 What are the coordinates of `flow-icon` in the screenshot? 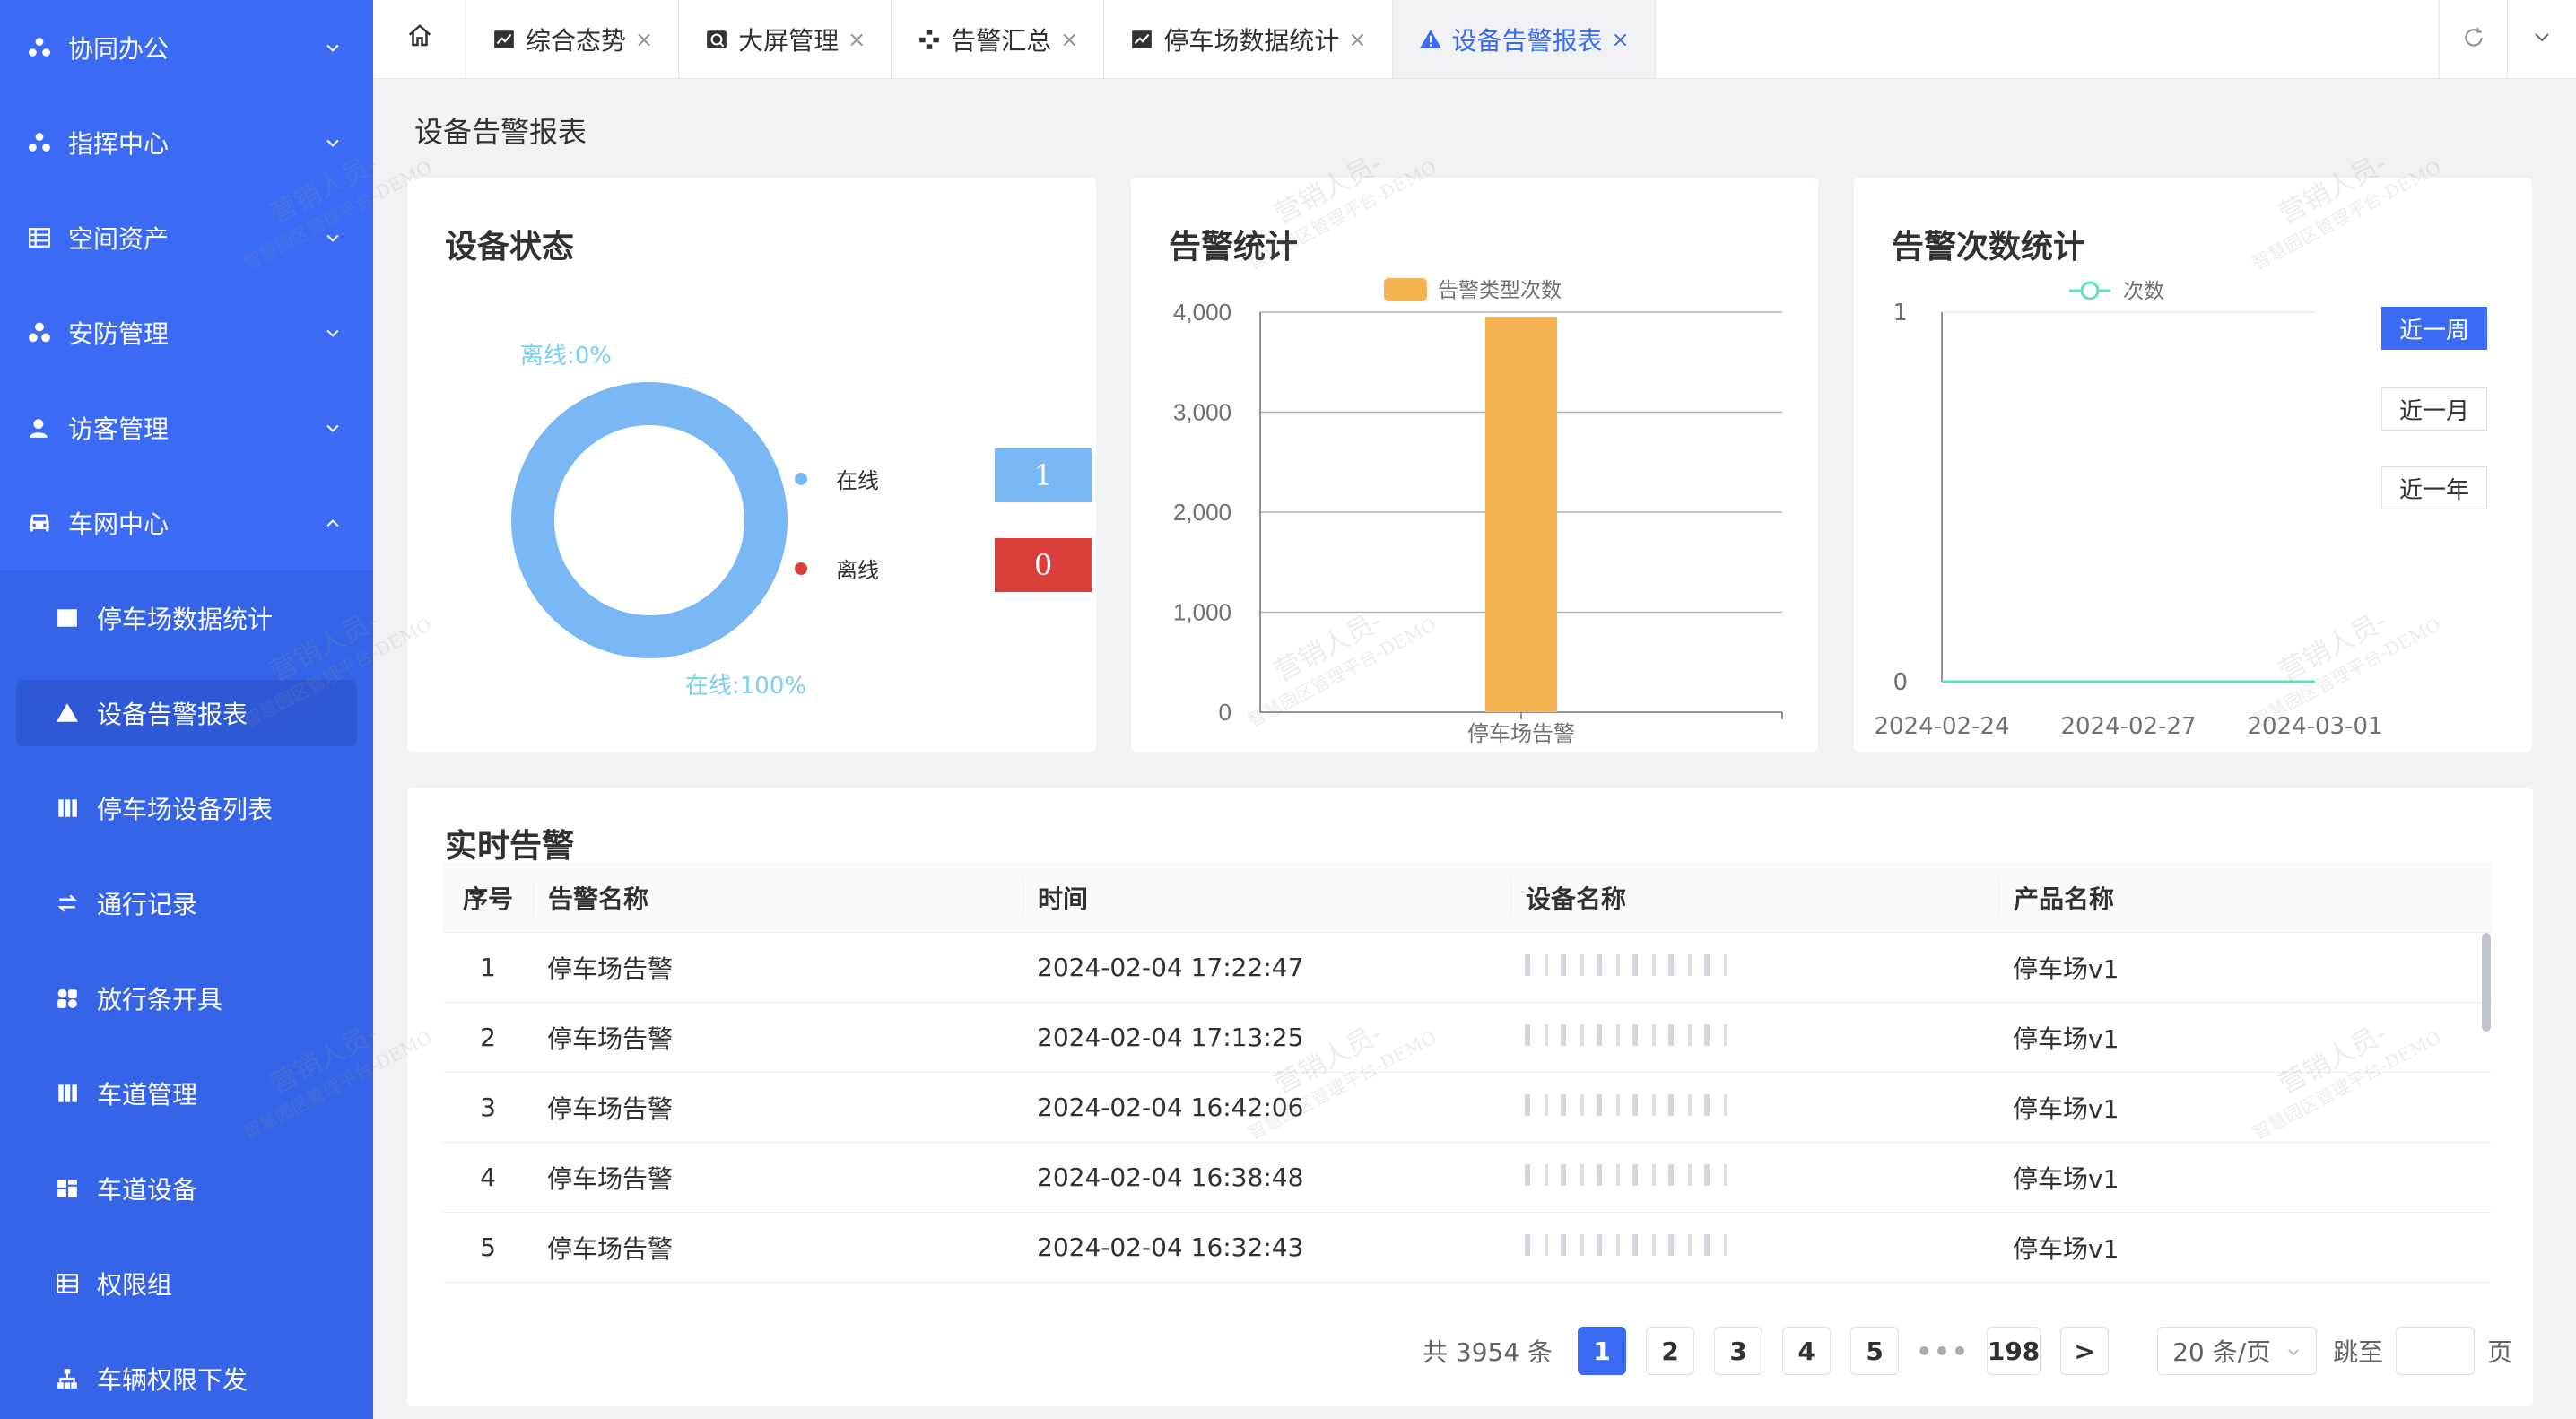 It's located at (929, 39).